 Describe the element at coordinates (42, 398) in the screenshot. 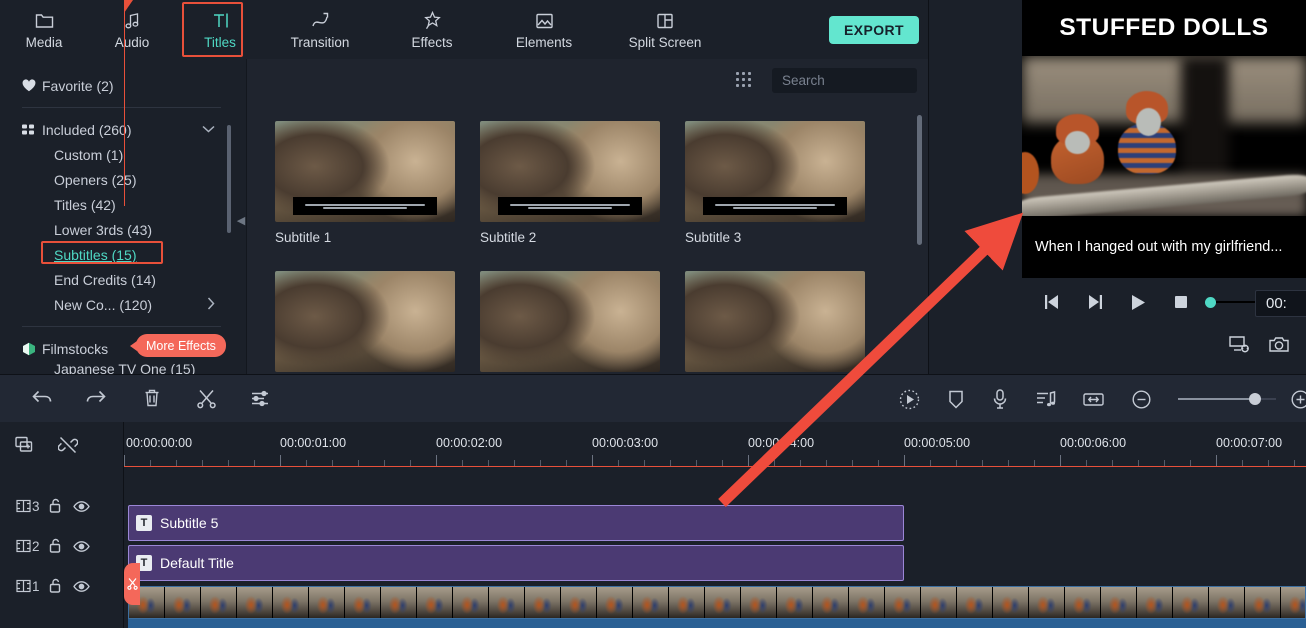

I see `undo-arrow-icon` at that location.